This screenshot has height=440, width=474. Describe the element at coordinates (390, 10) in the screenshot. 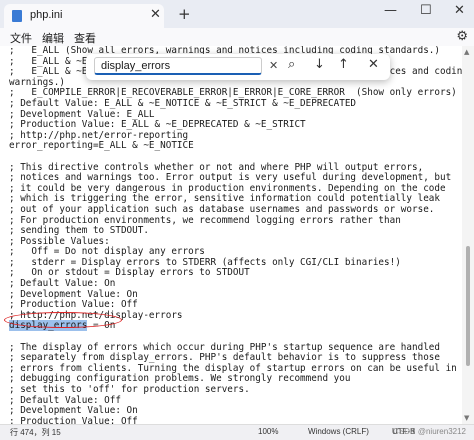

I see `minimize-icon: —` at that location.